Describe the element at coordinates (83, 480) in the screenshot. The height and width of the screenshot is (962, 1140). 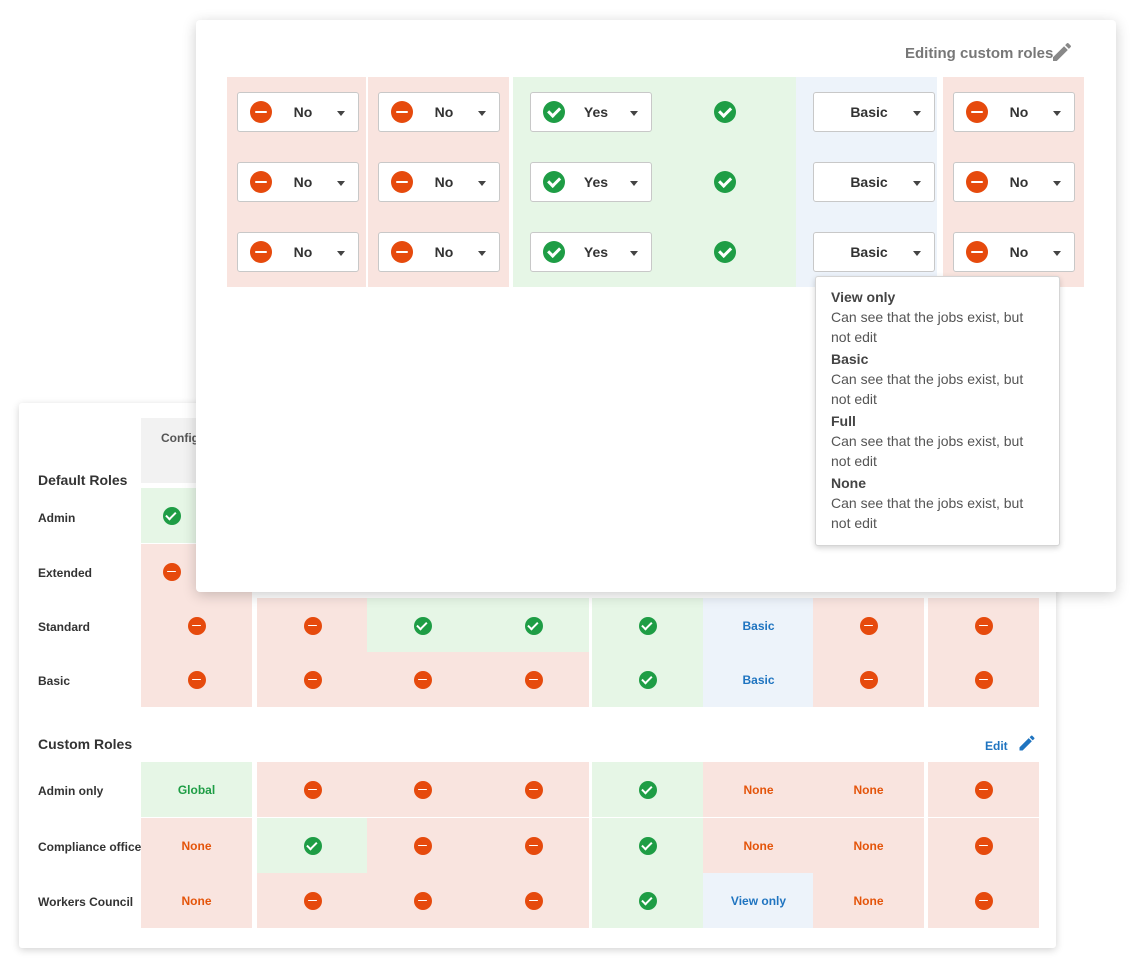
I see `default-roles-title: Default Roles` at that location.